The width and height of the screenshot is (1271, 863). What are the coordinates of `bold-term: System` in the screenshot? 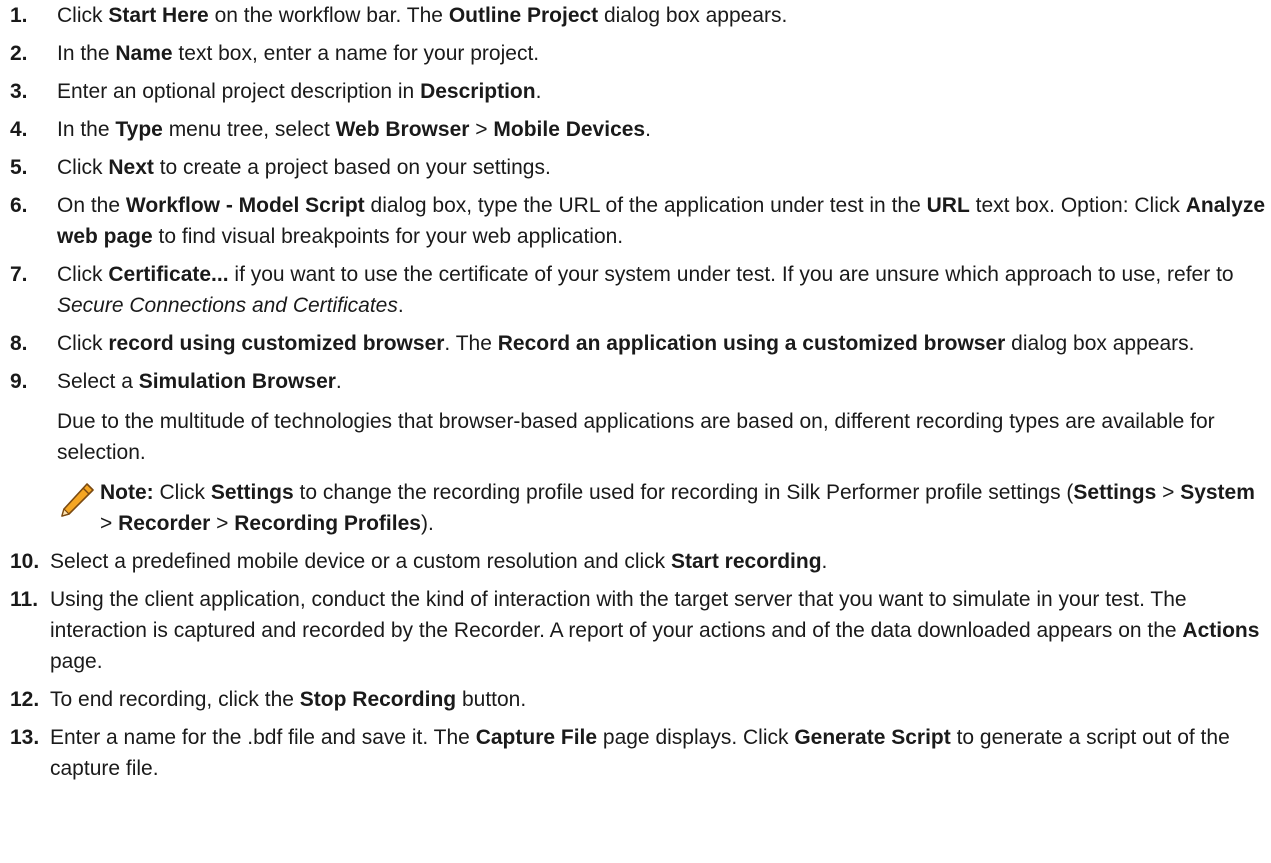 It's located at (1217, 492).